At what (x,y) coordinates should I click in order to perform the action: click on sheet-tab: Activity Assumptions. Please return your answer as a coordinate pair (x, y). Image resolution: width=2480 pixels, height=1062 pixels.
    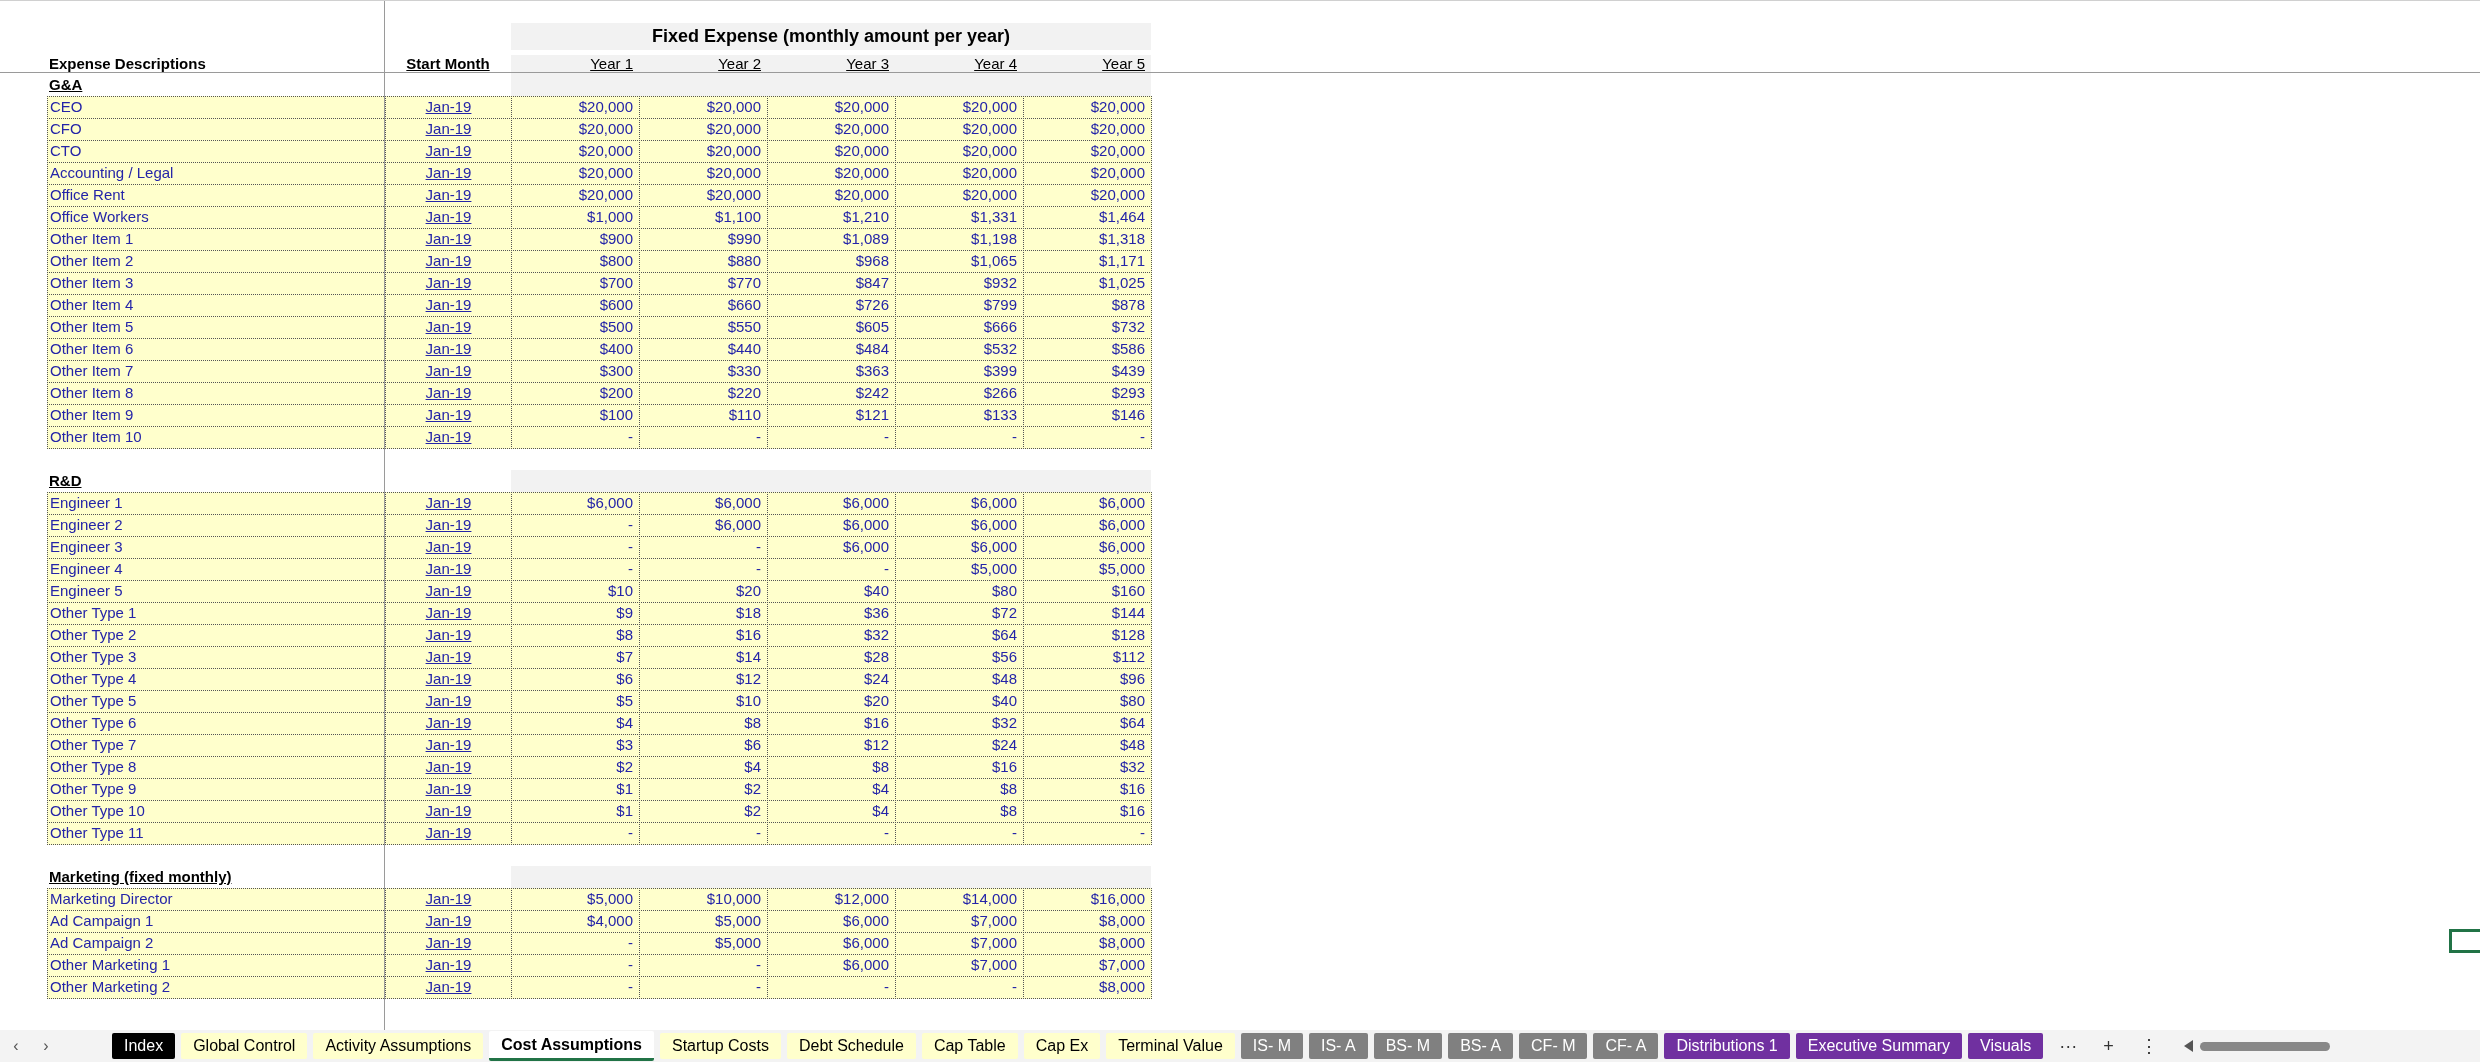
    Looking at the image, I should click on (398, 1046).